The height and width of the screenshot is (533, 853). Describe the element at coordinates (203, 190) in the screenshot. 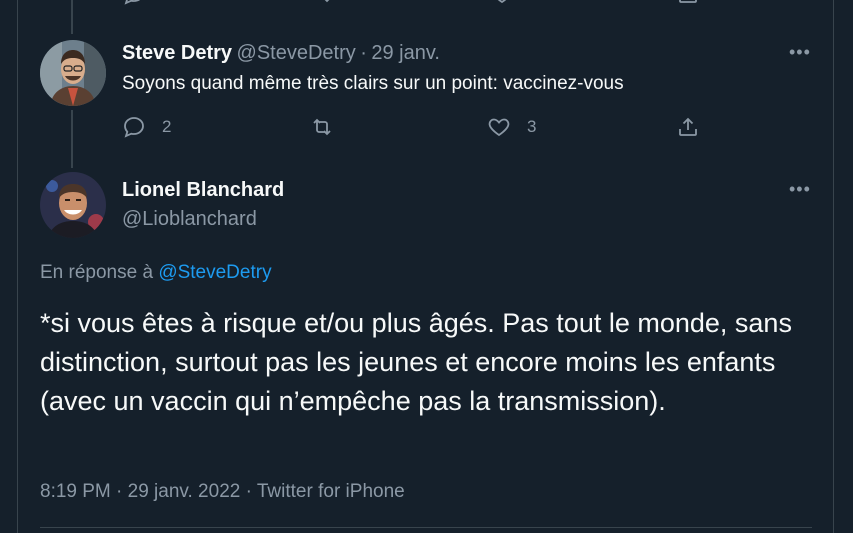

I see `author-name: Lionel Blanchard` at that location.